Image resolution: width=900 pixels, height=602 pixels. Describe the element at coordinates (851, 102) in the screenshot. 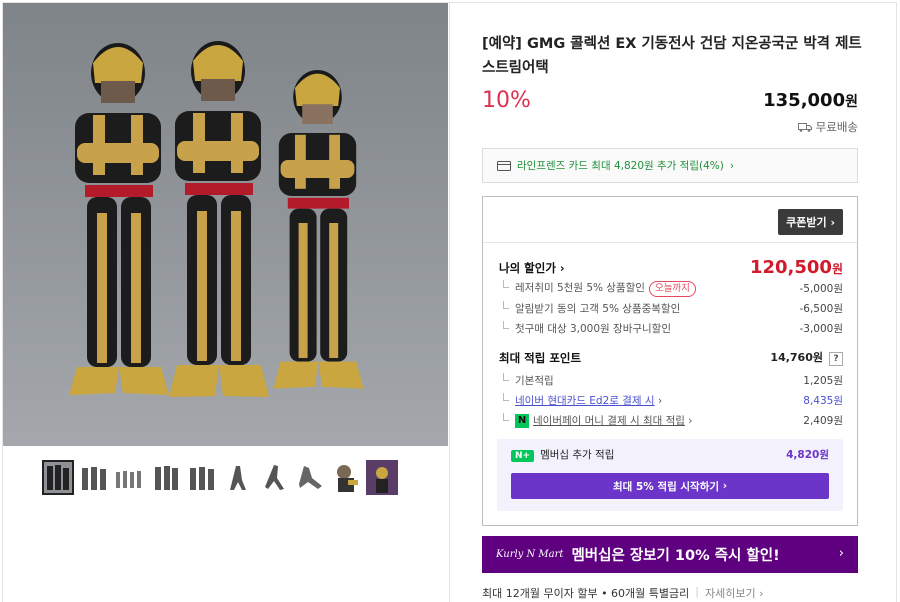

I see `price-unit: 원` at that location.